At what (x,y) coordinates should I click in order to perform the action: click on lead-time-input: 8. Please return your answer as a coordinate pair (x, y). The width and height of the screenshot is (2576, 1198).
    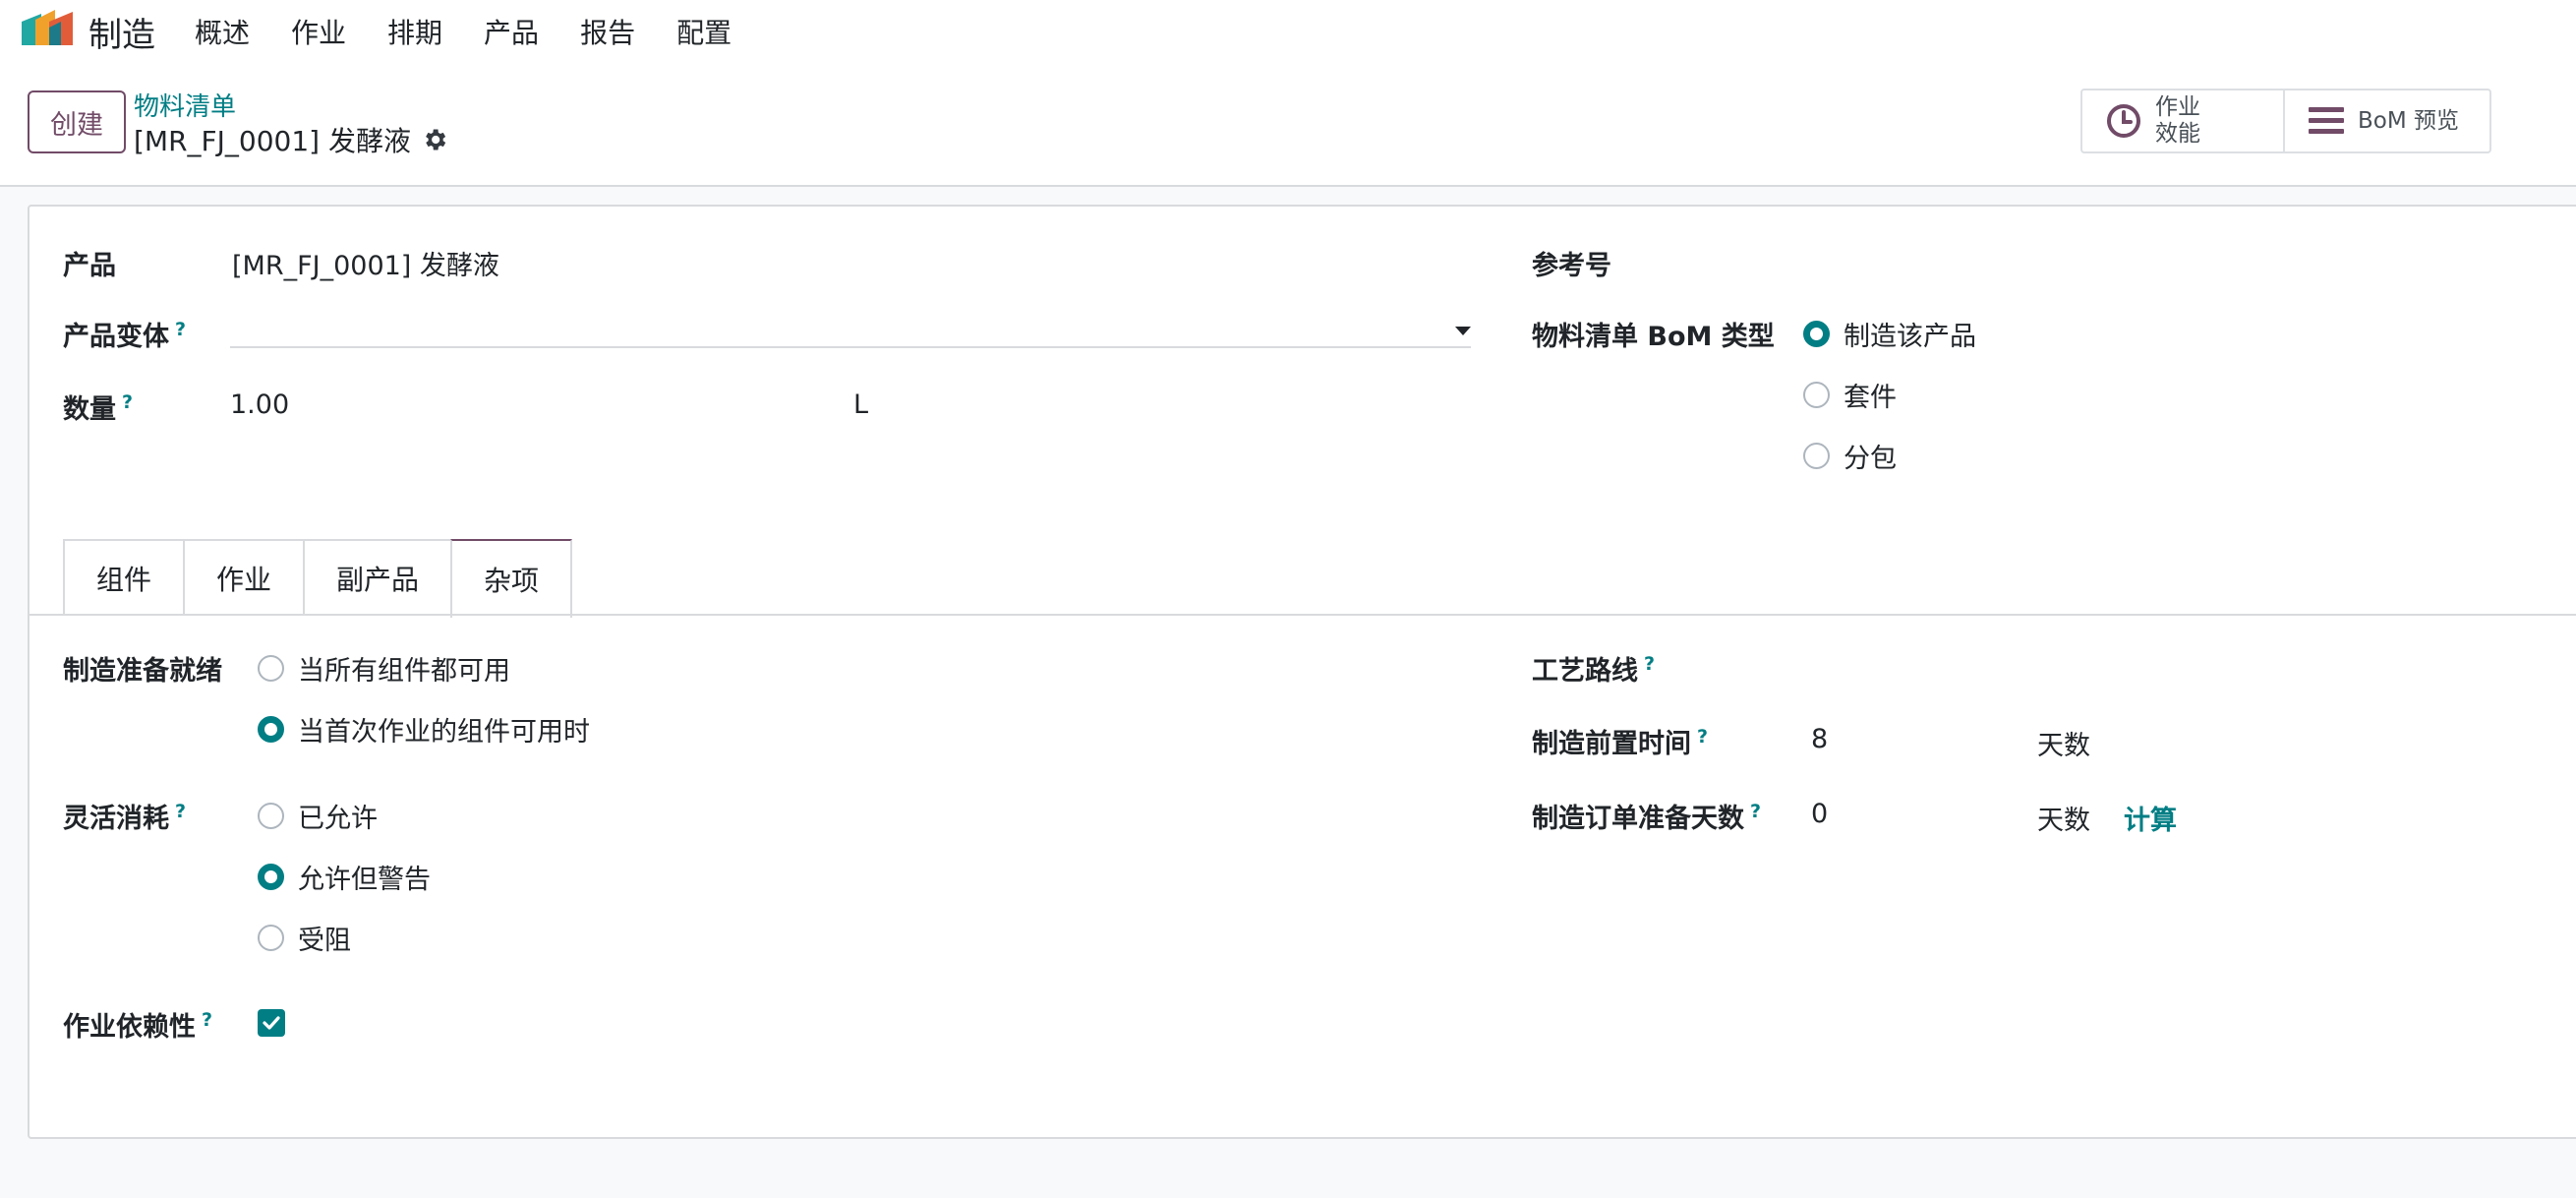
    Looking at the image, I should click on (1819, 739).